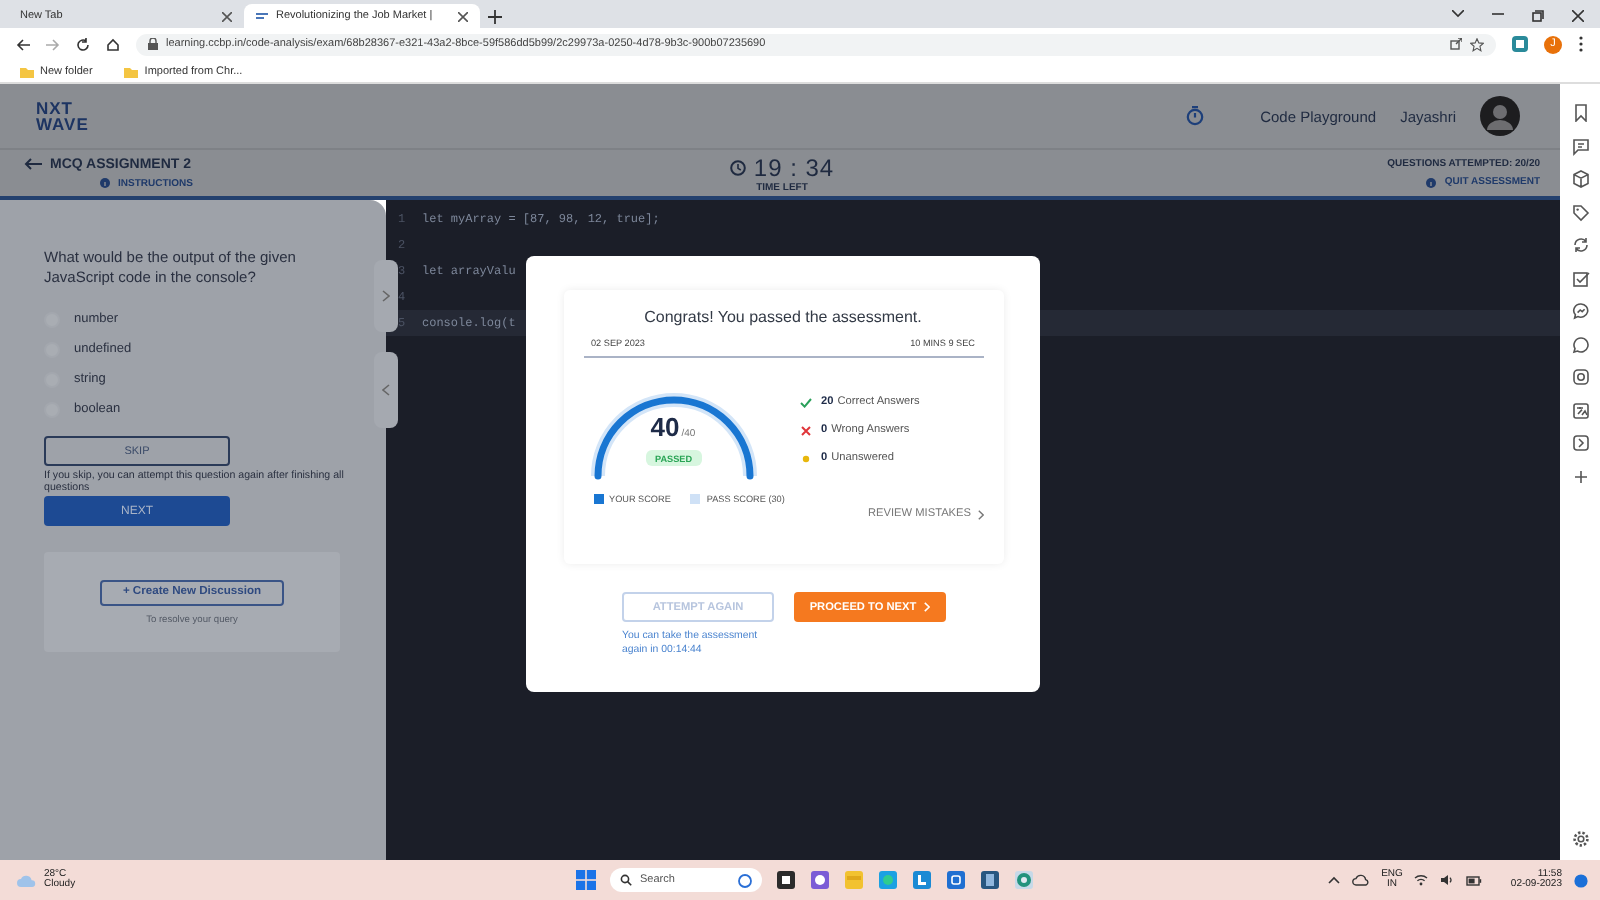 The width and height of the screenshot is (1600, 900). I want to click on menu-icon, so click(1581, 44).